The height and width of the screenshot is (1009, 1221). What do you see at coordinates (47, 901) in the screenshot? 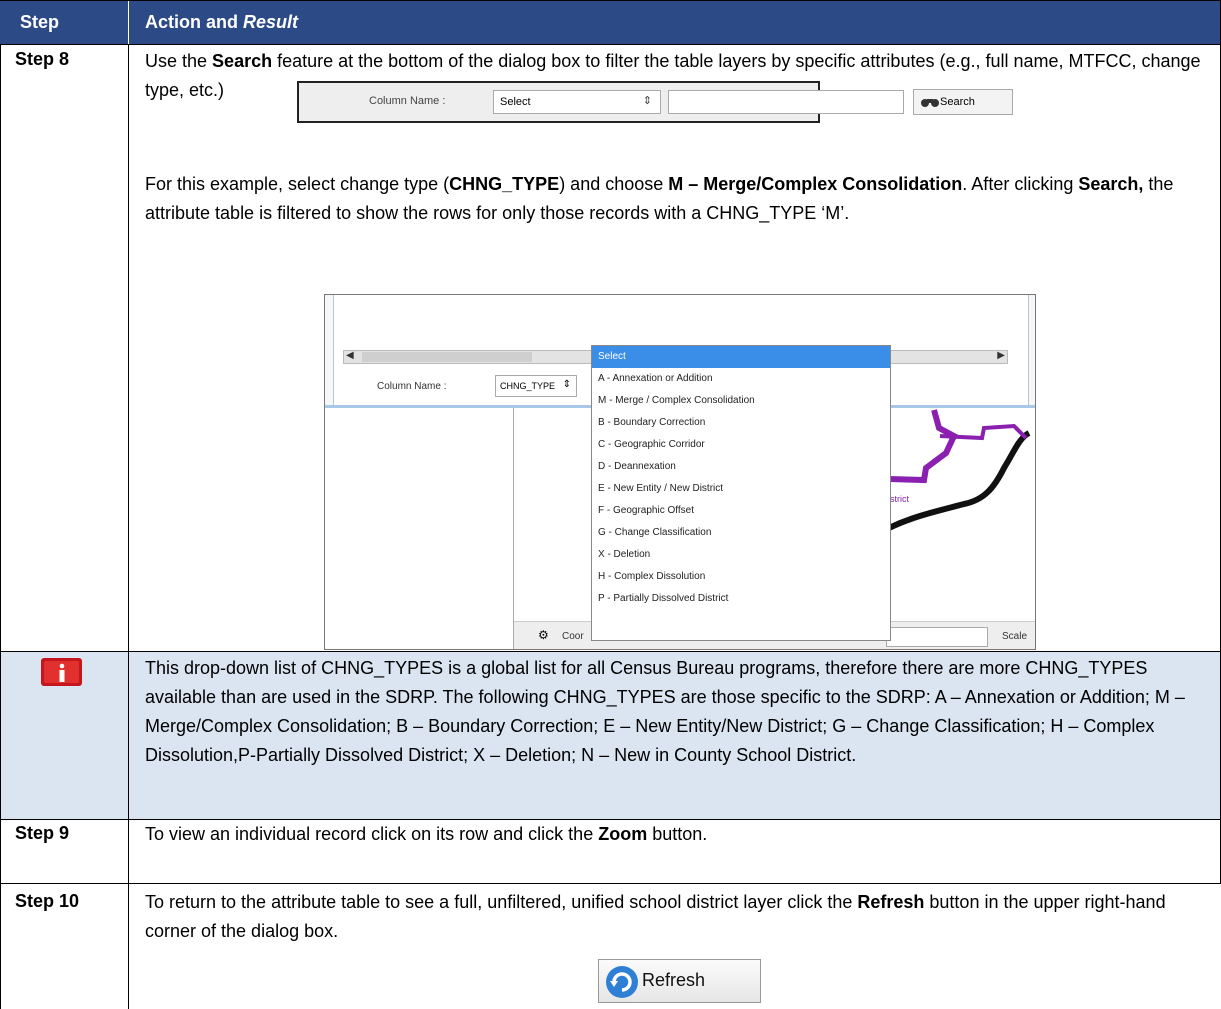
I see `step-10-label: Step 10` at bounding box center [47, 901].